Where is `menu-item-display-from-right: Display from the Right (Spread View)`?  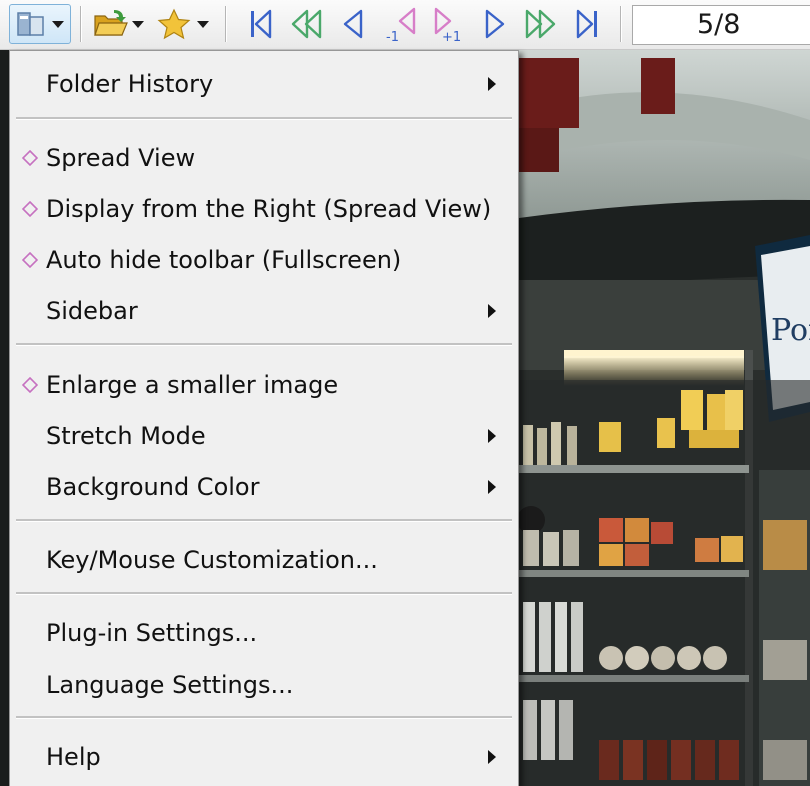 menu-item-display-from-right: Display from the Right (Spread View) is located at coordinates (264, 209).